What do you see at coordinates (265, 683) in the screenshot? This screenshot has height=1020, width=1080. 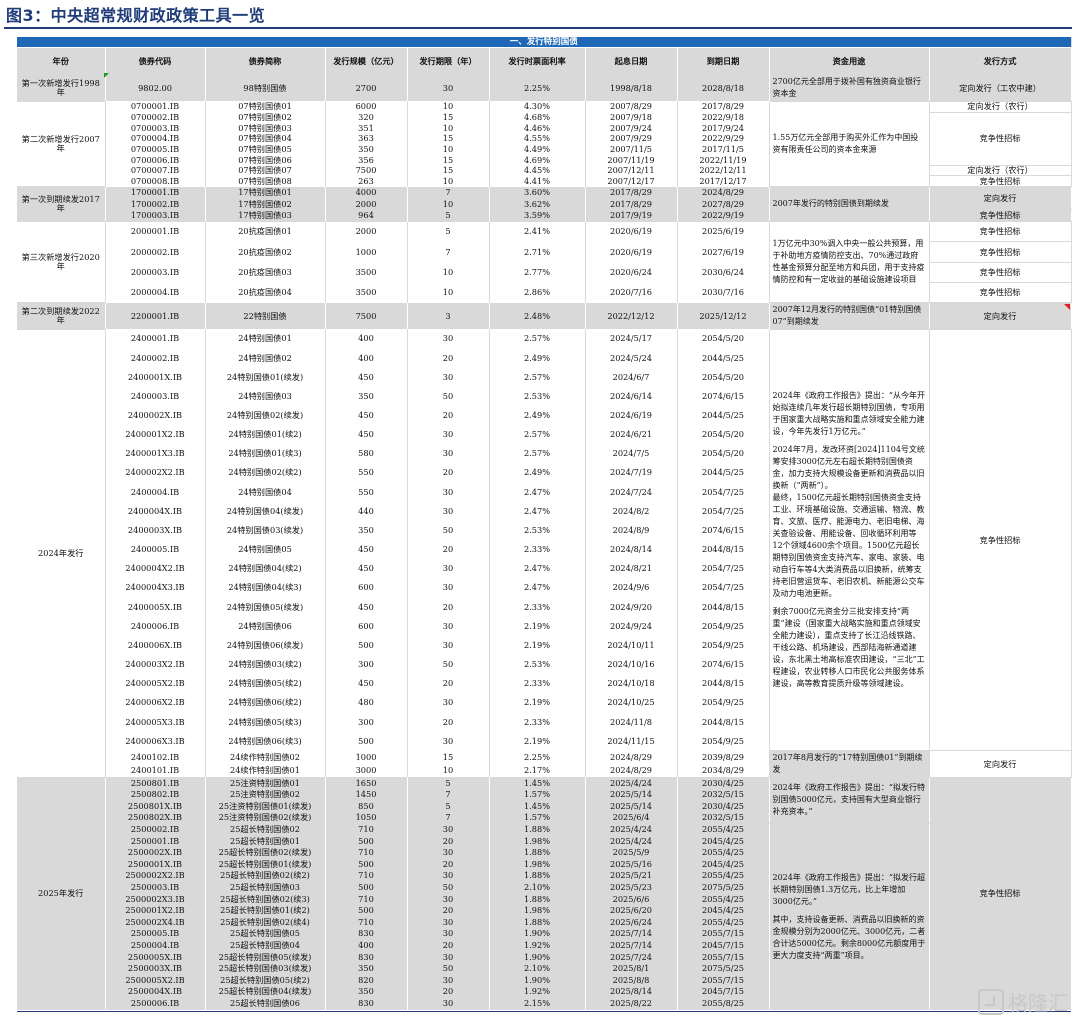 I see `bond-name: 24特别国债05(续2)` at bounding box center [265, 683].